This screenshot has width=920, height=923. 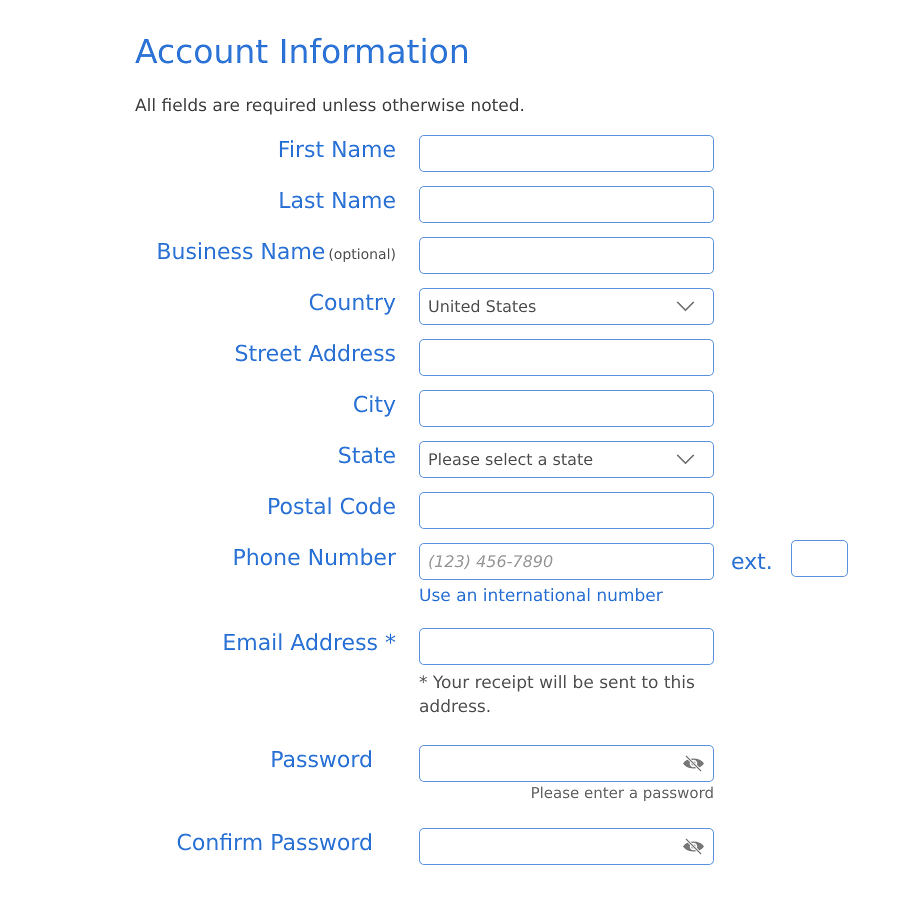 I want to click on field-label: City, so click(x=374, y=405).